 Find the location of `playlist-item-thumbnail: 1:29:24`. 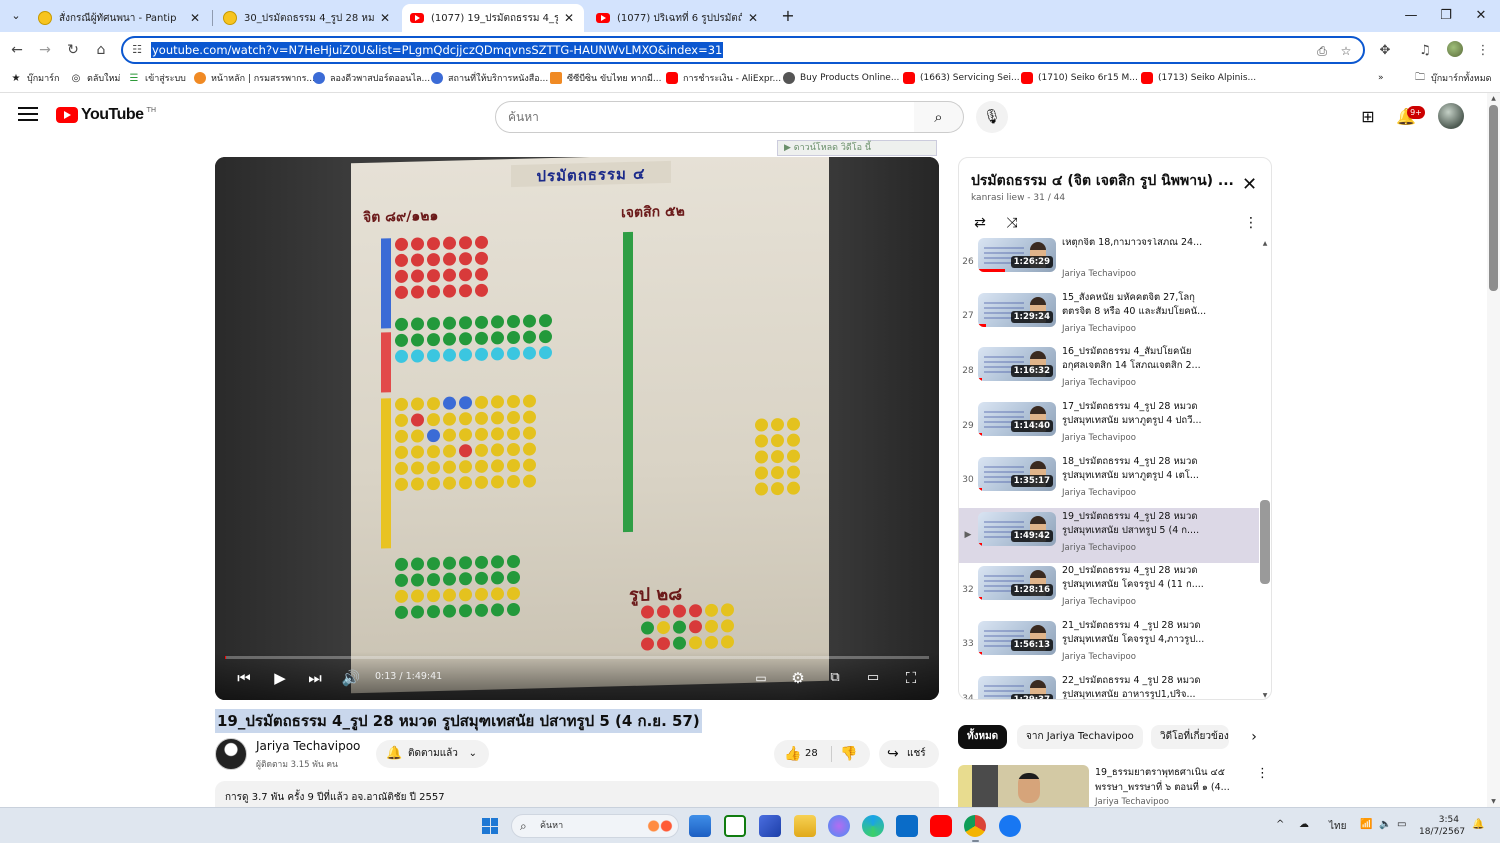

playlist-item-thumbnail: 1:29:24 is located at coordinates (1017, 309).